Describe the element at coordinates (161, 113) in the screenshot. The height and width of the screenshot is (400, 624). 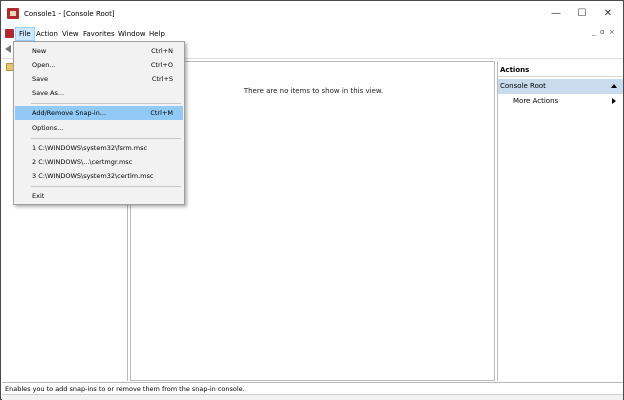
I see `menu-item-shortcut: Ctrl+M` at that location.